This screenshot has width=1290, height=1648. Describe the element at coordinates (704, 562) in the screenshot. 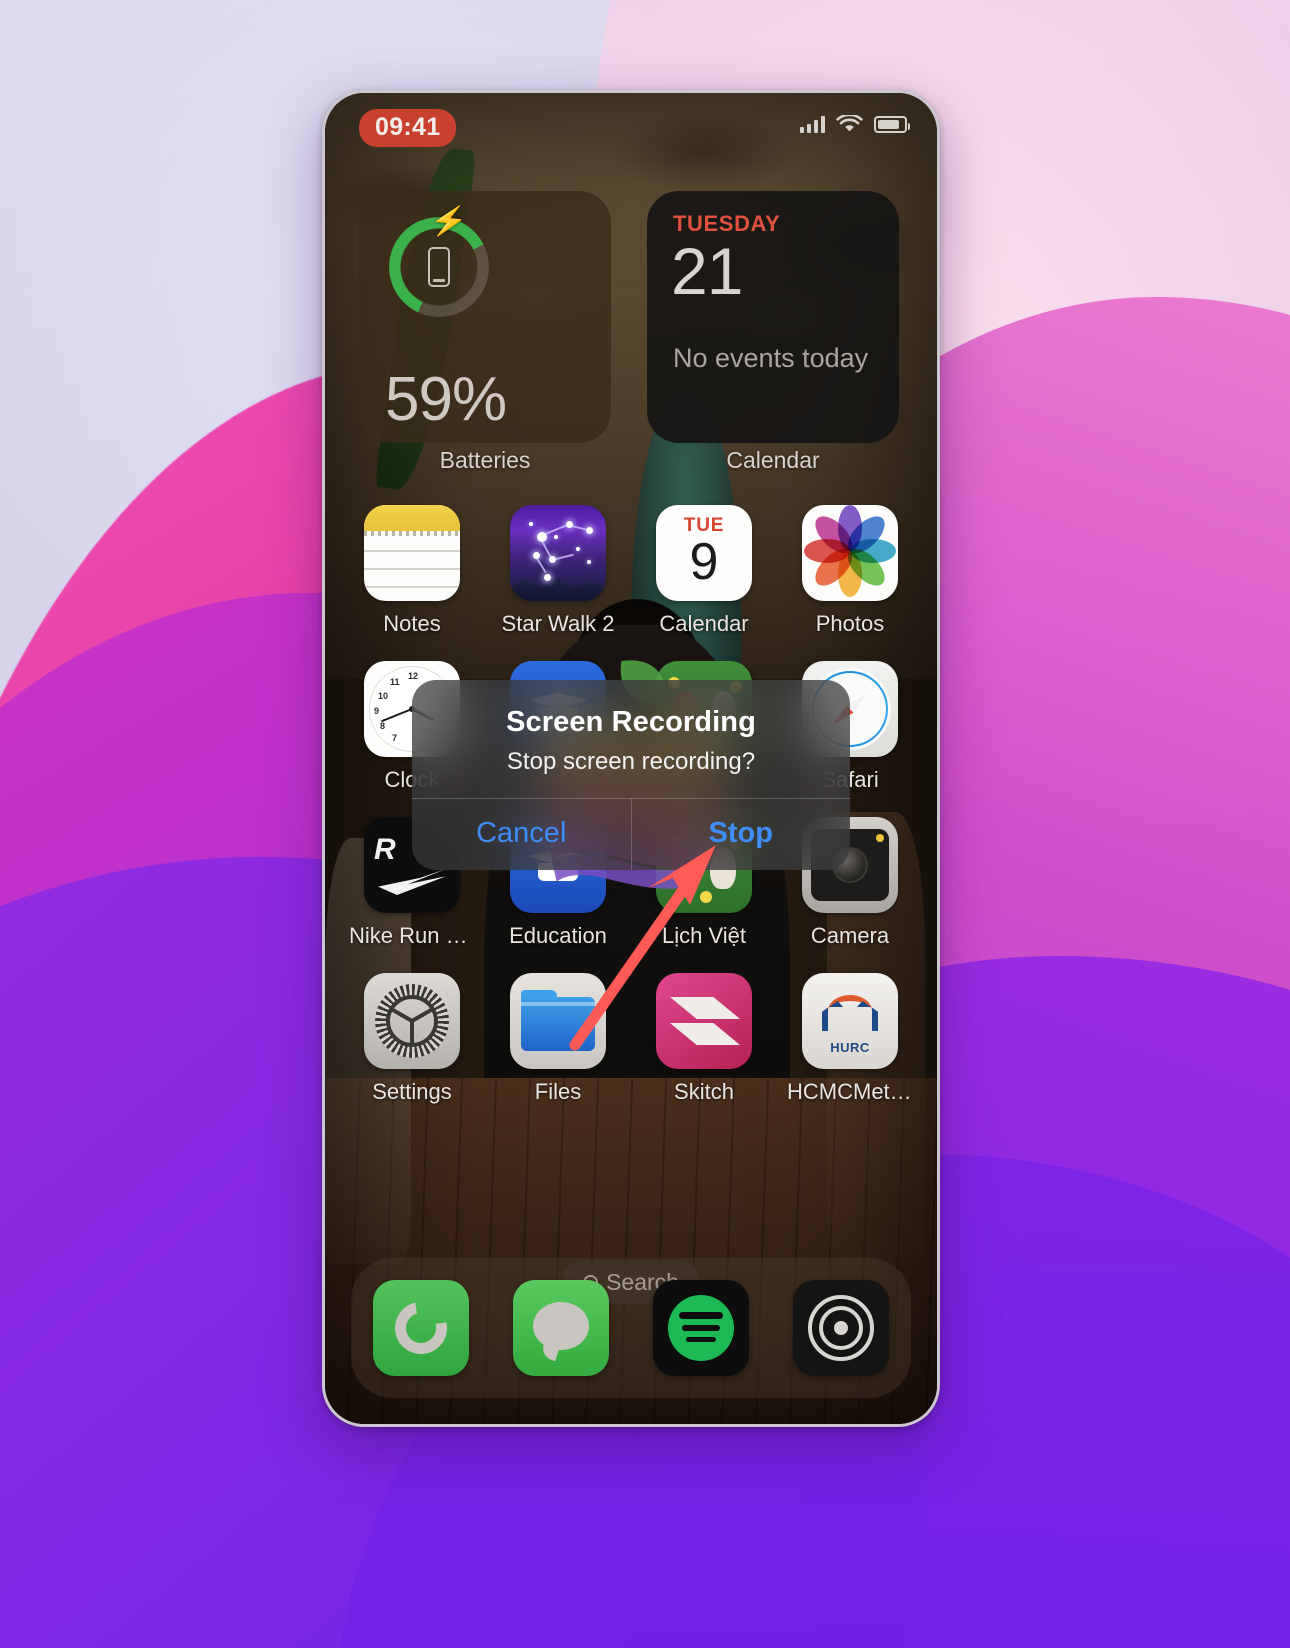

I see `calendar-icon-day: 9` at that location.